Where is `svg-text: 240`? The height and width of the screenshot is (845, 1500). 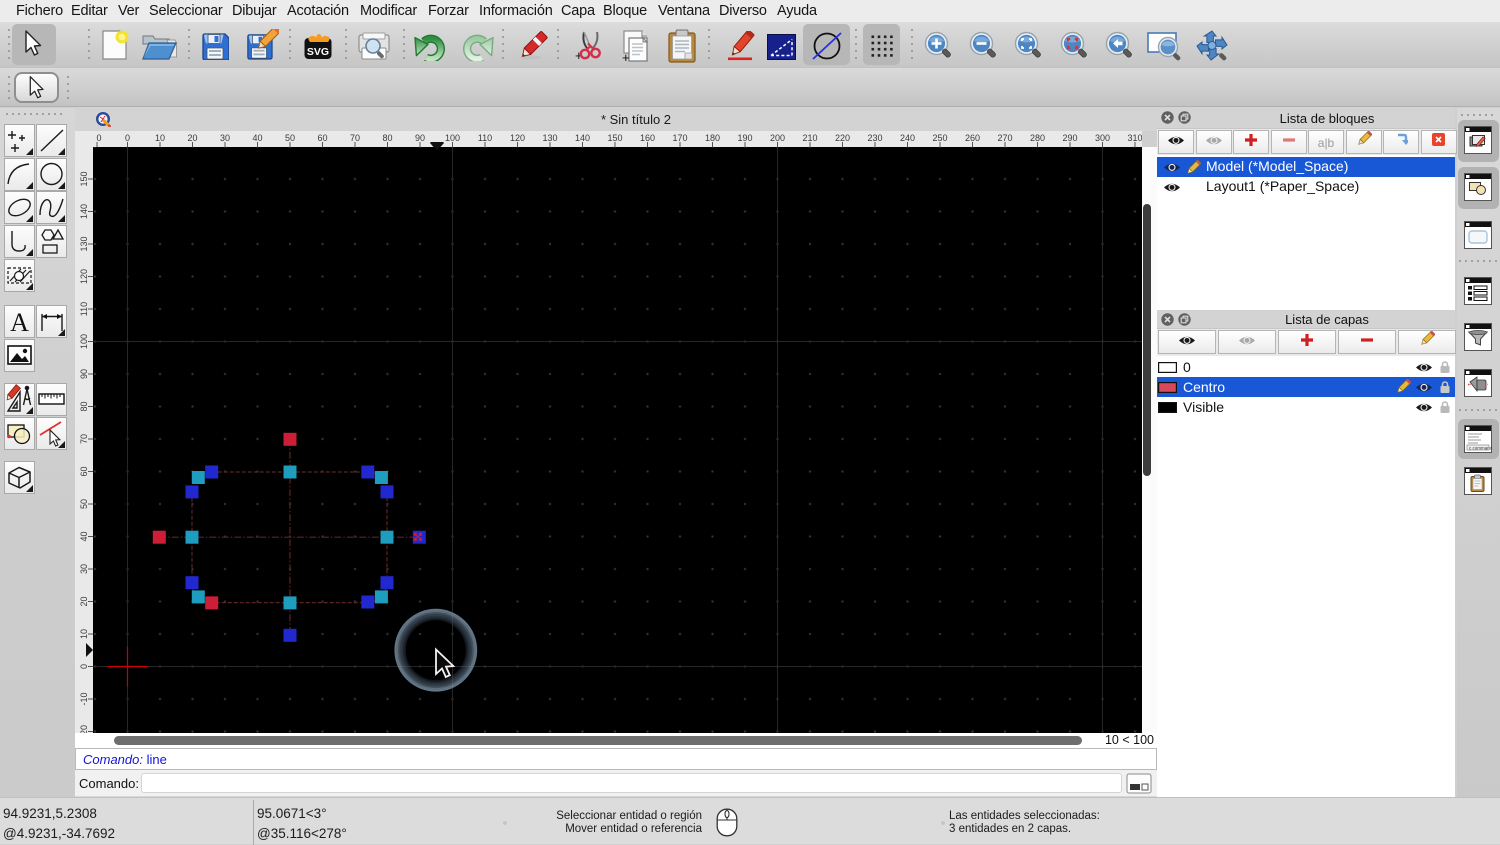
svg-text: 240 is located at coordinates (907, 138).